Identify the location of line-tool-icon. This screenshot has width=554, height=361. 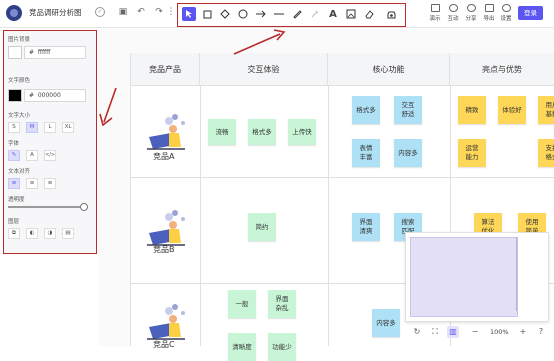
(279, 14).